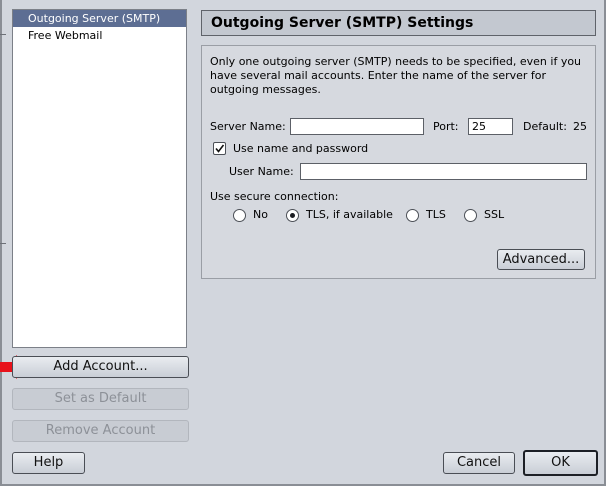 This screenshot has height=486, width=606. What do you see at coordinates (436, 215) in the screenshot?
I see `secure-tls-label: TLS` at bounding box center [436, 215].